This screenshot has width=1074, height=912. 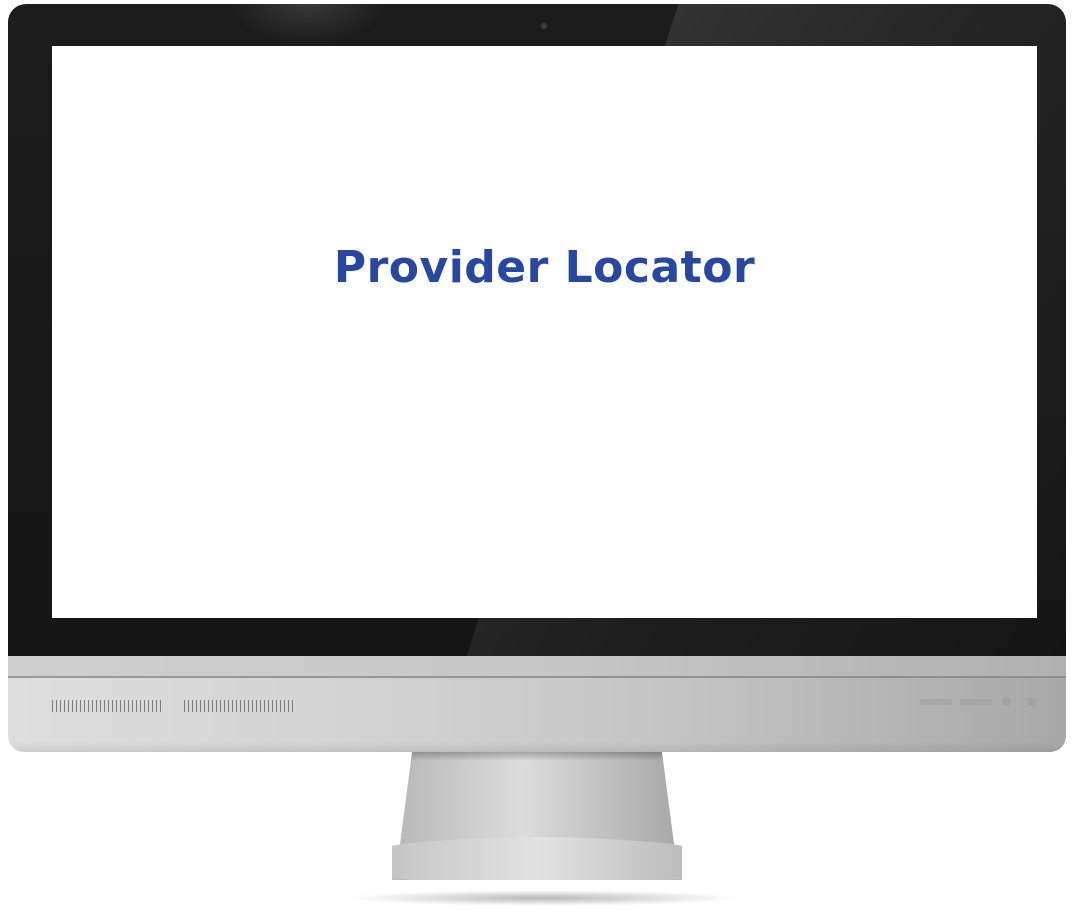 I want to click on page-title: Provider Locator, so click(x=544, y=267).